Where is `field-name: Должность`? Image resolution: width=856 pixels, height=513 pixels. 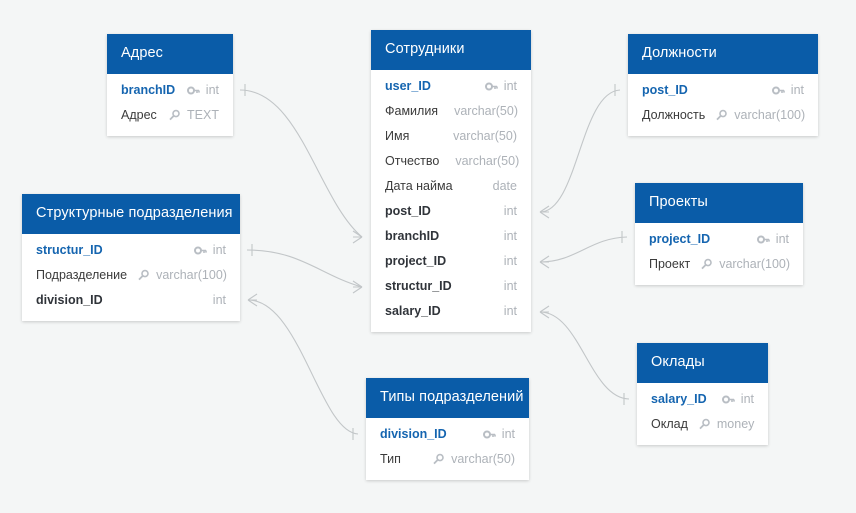
field-name: Должность is located at coordinates (674, 115).